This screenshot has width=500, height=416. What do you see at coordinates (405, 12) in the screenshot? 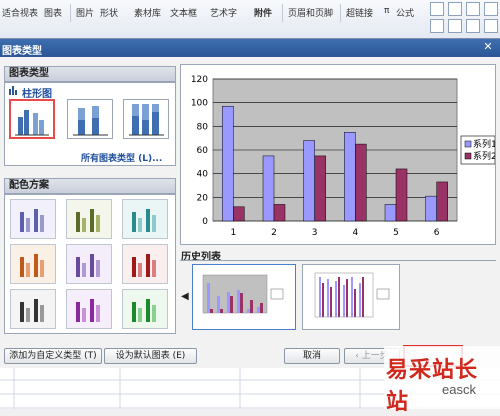
I see `ribbon-item-formula: 公式` at bounding box center [405, 12].